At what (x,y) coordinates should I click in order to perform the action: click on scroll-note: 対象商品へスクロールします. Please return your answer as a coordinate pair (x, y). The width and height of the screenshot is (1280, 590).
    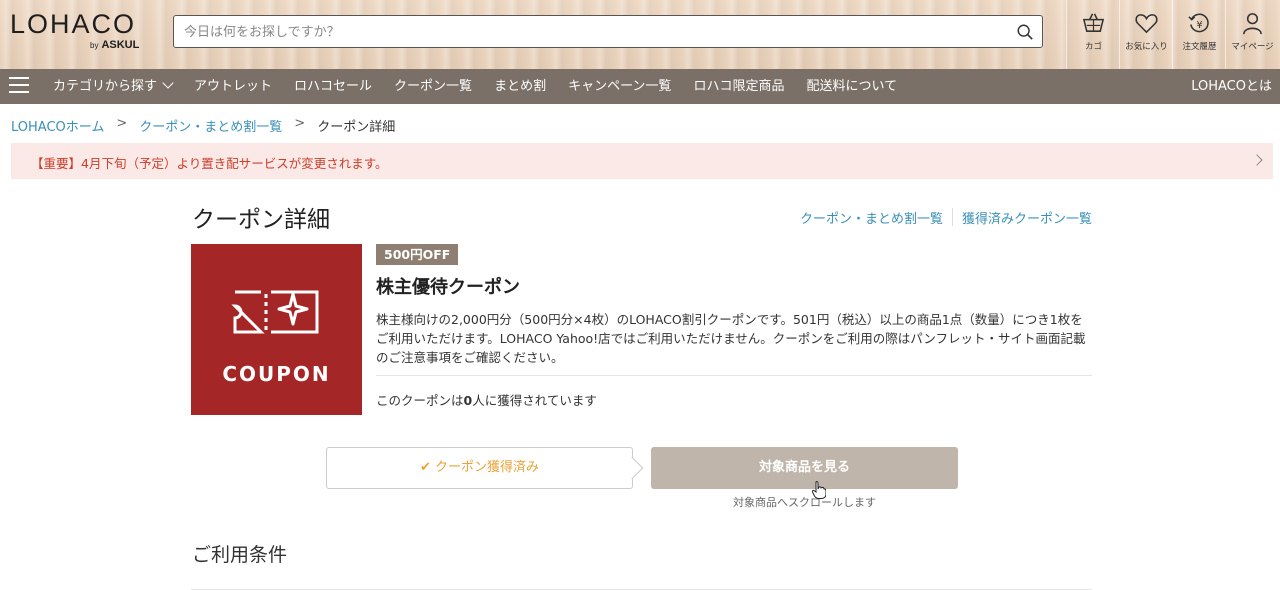
    Looking at the image, I should click on (804, 502).